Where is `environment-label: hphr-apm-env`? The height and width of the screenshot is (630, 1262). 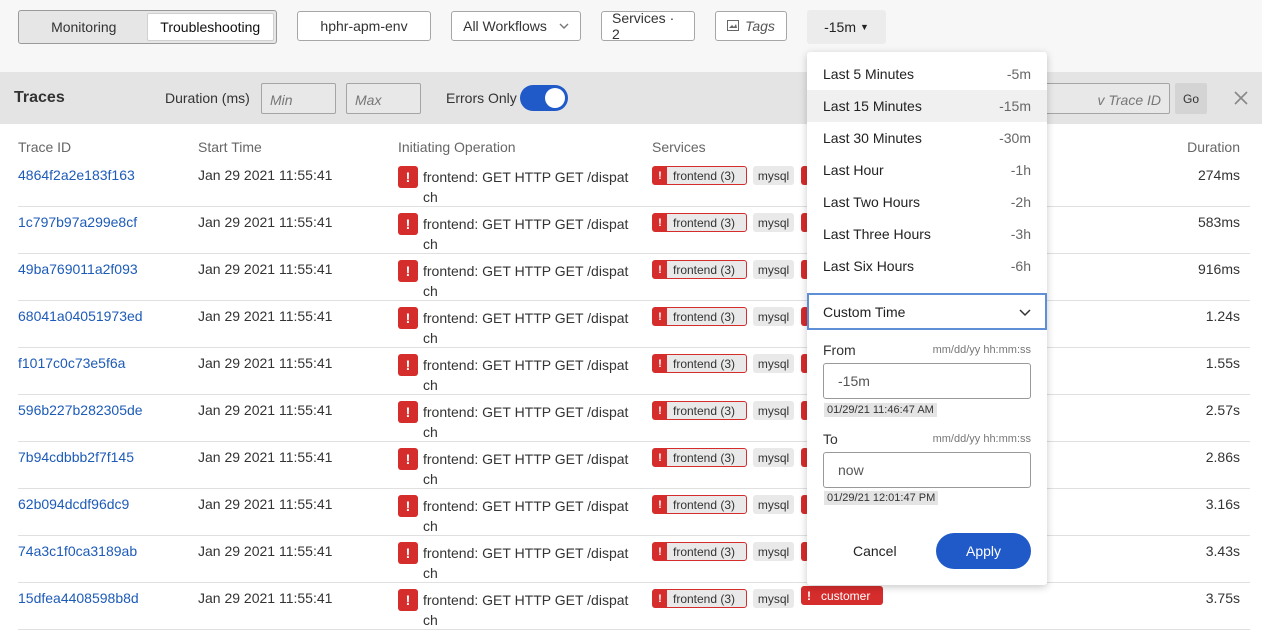 environment-label: hphr-apm-env is located at coordinates (364, 26).